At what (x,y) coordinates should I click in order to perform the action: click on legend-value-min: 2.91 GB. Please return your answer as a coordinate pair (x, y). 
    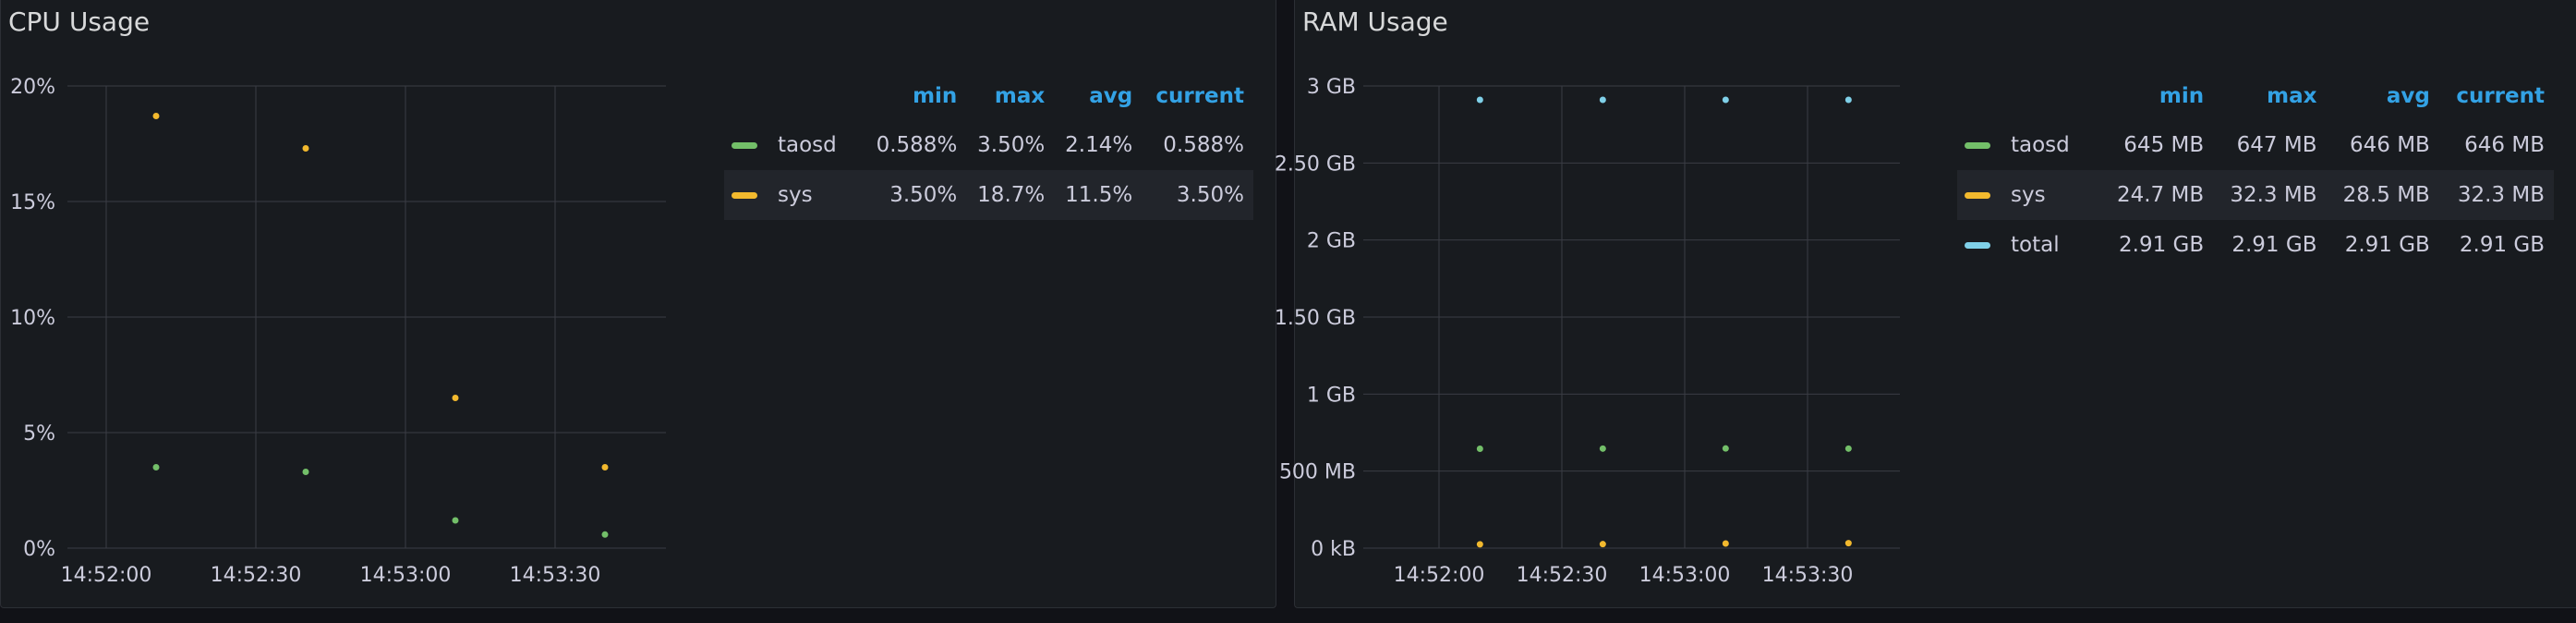
    Looking at the image, I should click on (2162, 245).